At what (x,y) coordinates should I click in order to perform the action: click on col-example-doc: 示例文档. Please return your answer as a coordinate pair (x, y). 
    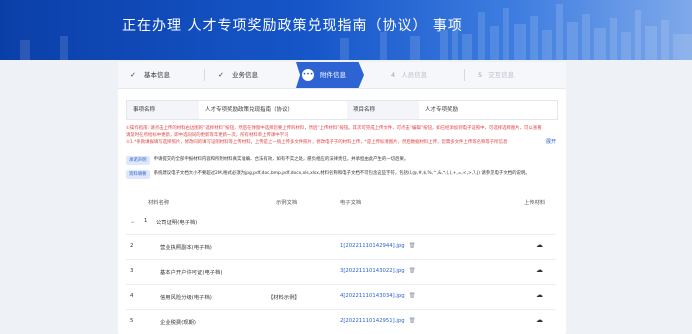
    Looking at the image, I should click on (287, 203).